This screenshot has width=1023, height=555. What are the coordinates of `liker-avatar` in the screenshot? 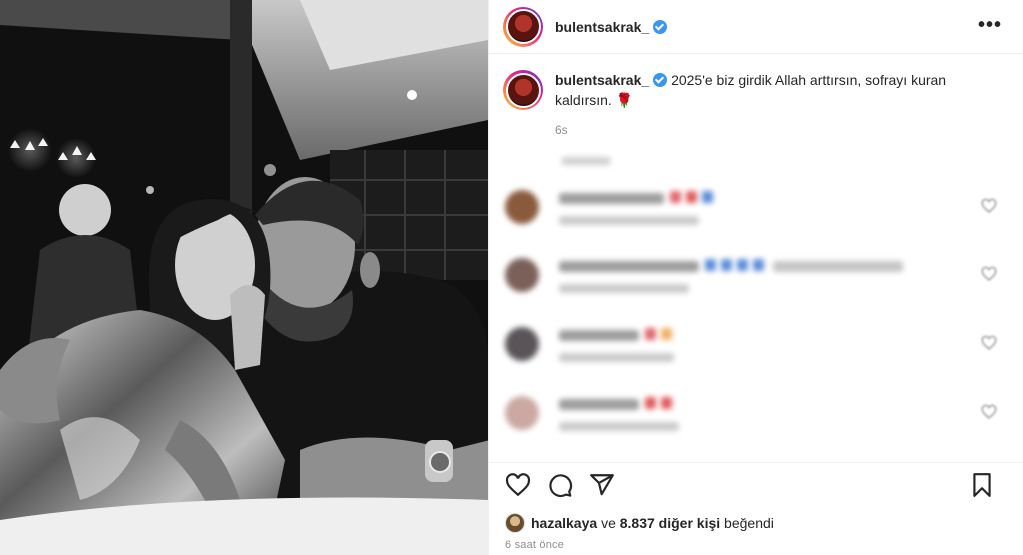 It's located at (515, 523).